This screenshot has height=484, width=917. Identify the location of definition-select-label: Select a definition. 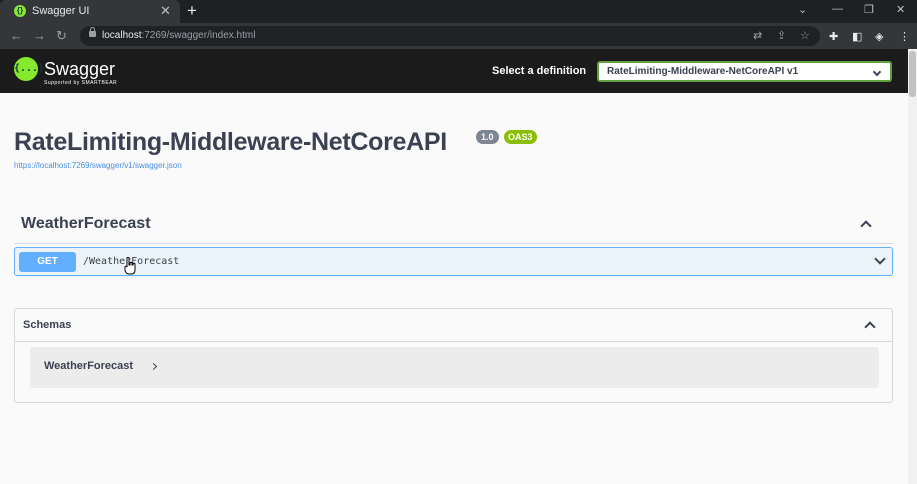
(539, 71).